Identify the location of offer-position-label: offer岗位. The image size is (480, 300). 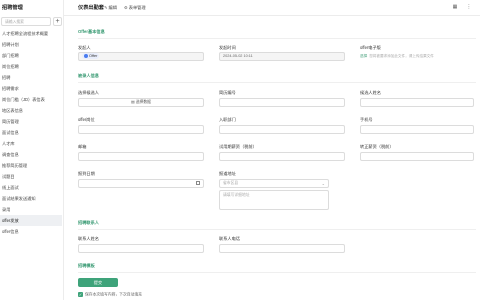
(86, 119).